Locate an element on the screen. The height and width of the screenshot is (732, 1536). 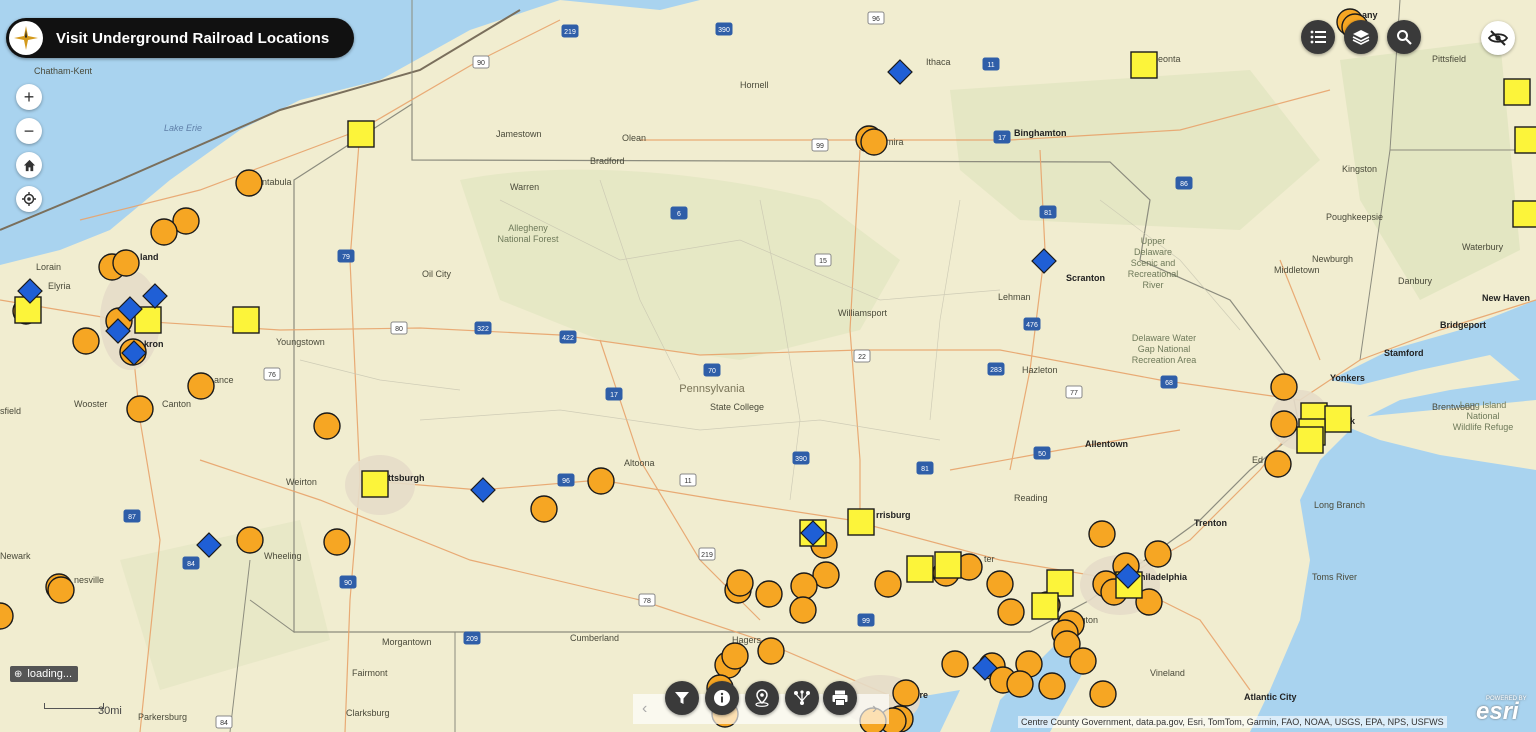
city-label: Poughkeepsie is located at coordinates (1354, 217).